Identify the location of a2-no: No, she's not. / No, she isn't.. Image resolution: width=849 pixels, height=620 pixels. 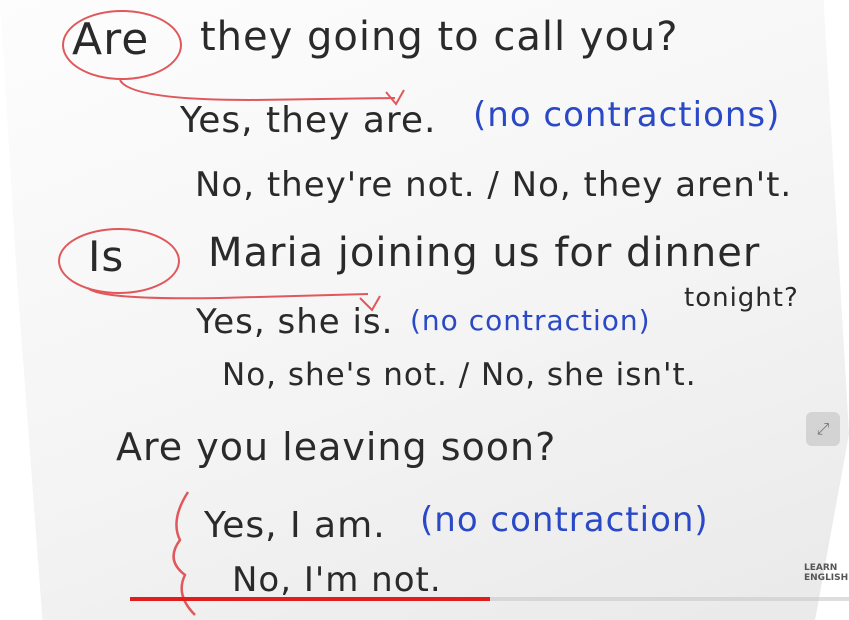
(459, 375).